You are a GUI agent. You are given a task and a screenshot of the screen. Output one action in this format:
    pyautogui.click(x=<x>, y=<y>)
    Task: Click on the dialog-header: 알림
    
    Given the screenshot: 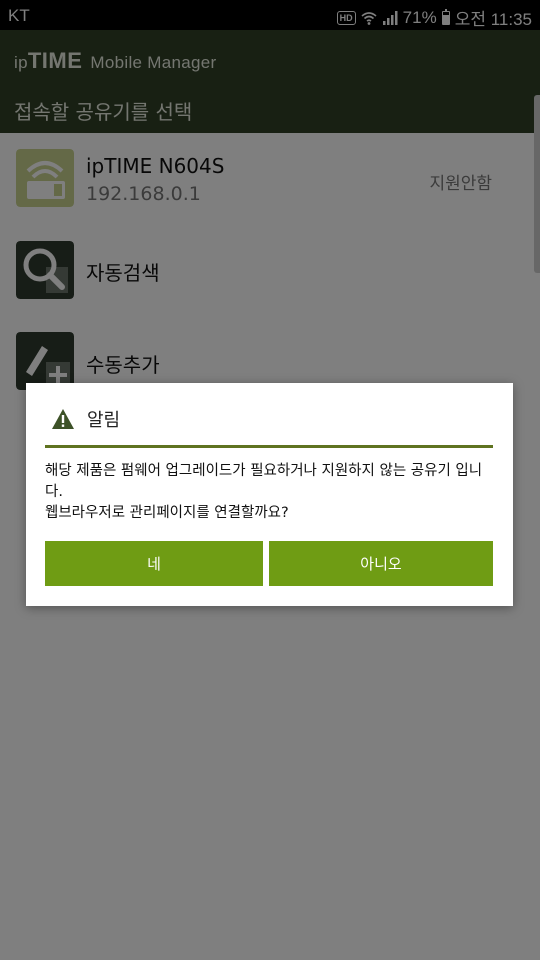 What is the action you would take?
    pyautogui.click(x=85, y=419)
    